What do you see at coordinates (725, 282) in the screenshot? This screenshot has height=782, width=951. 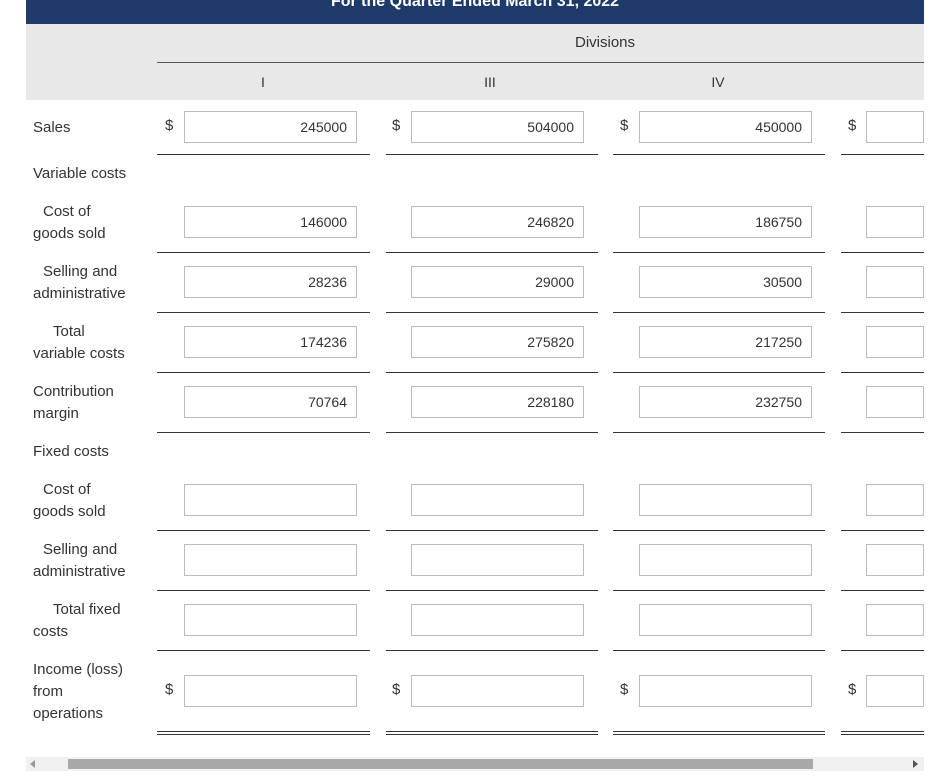 I see `var-sga-input-iv: 30500` at bounding box center [725, 282].